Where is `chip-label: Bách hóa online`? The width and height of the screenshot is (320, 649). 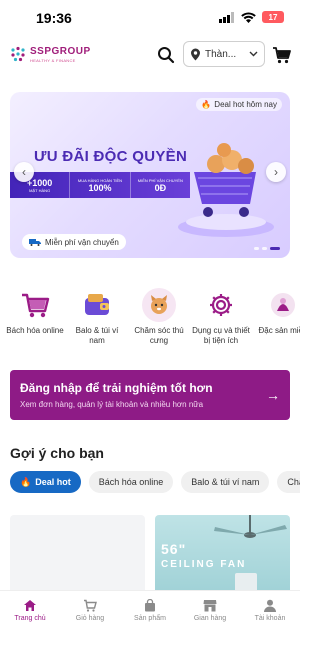
chip-label: Bách hóa online is located at coordinates (131, 482).